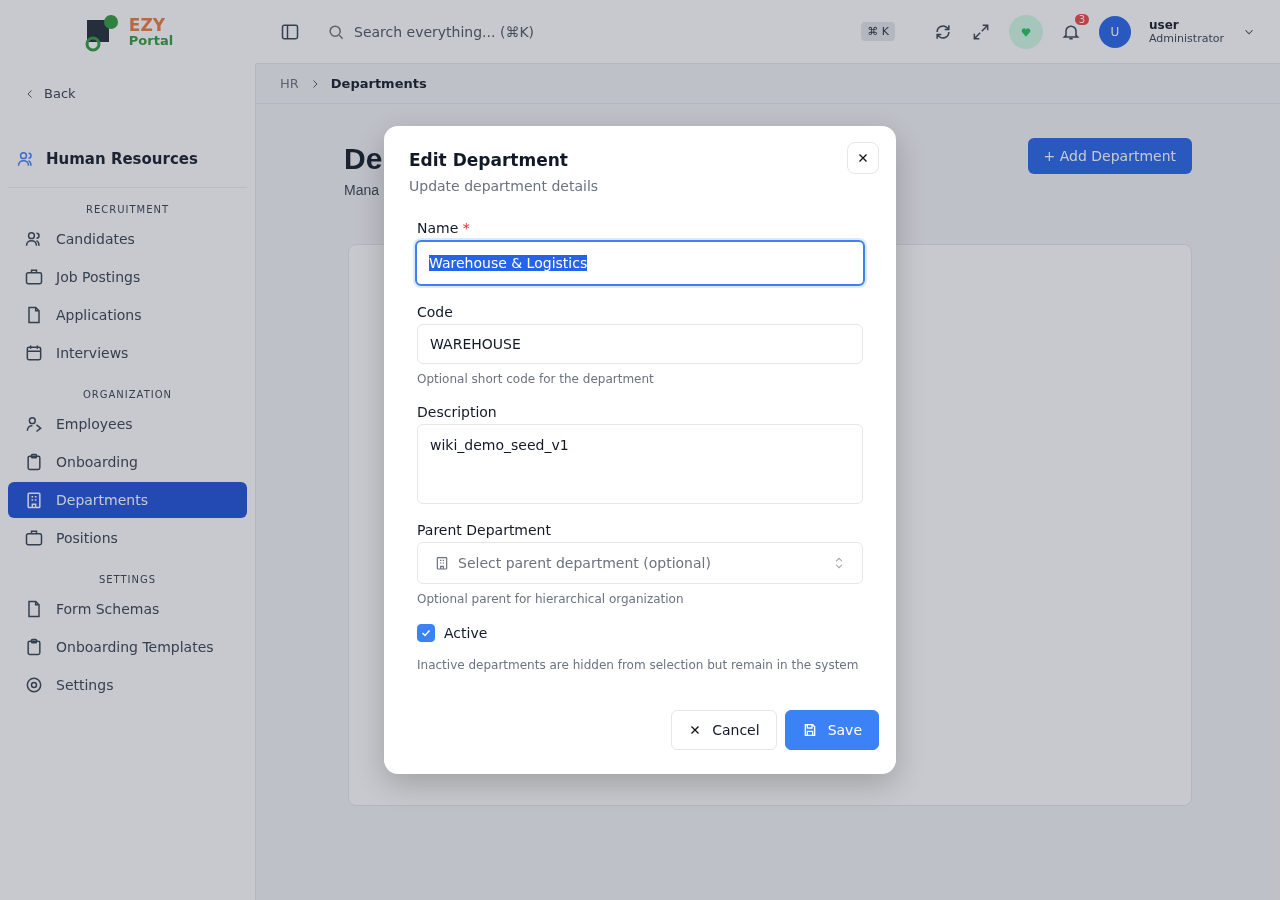 The height and width of the screenshot is (900, 1280). I want to click on parent-select: Select parent department (optional), so click(640, 563).